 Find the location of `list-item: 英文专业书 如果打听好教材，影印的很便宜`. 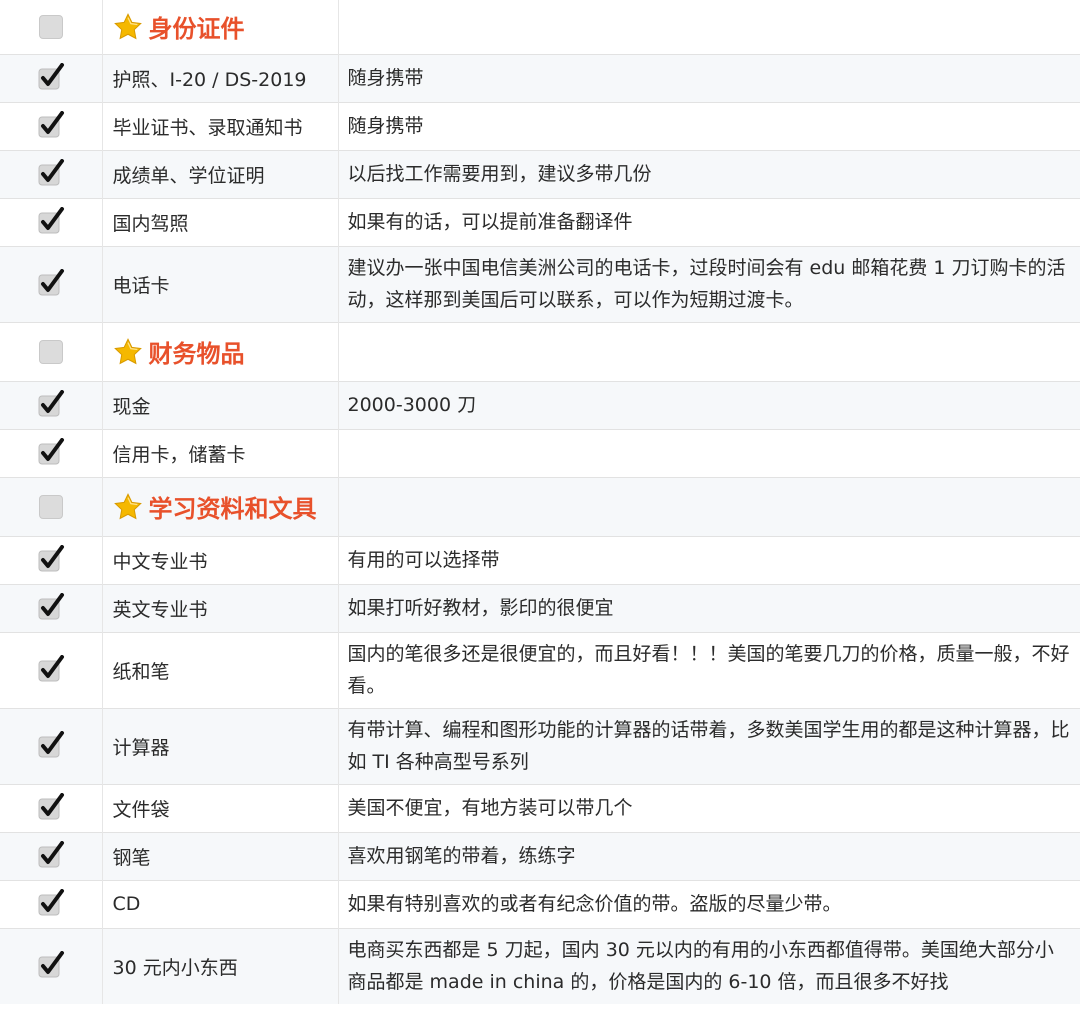

list-item: 英文专业书 如果打听好教材，影印的很便宜 is located at coordinates (540, 607).